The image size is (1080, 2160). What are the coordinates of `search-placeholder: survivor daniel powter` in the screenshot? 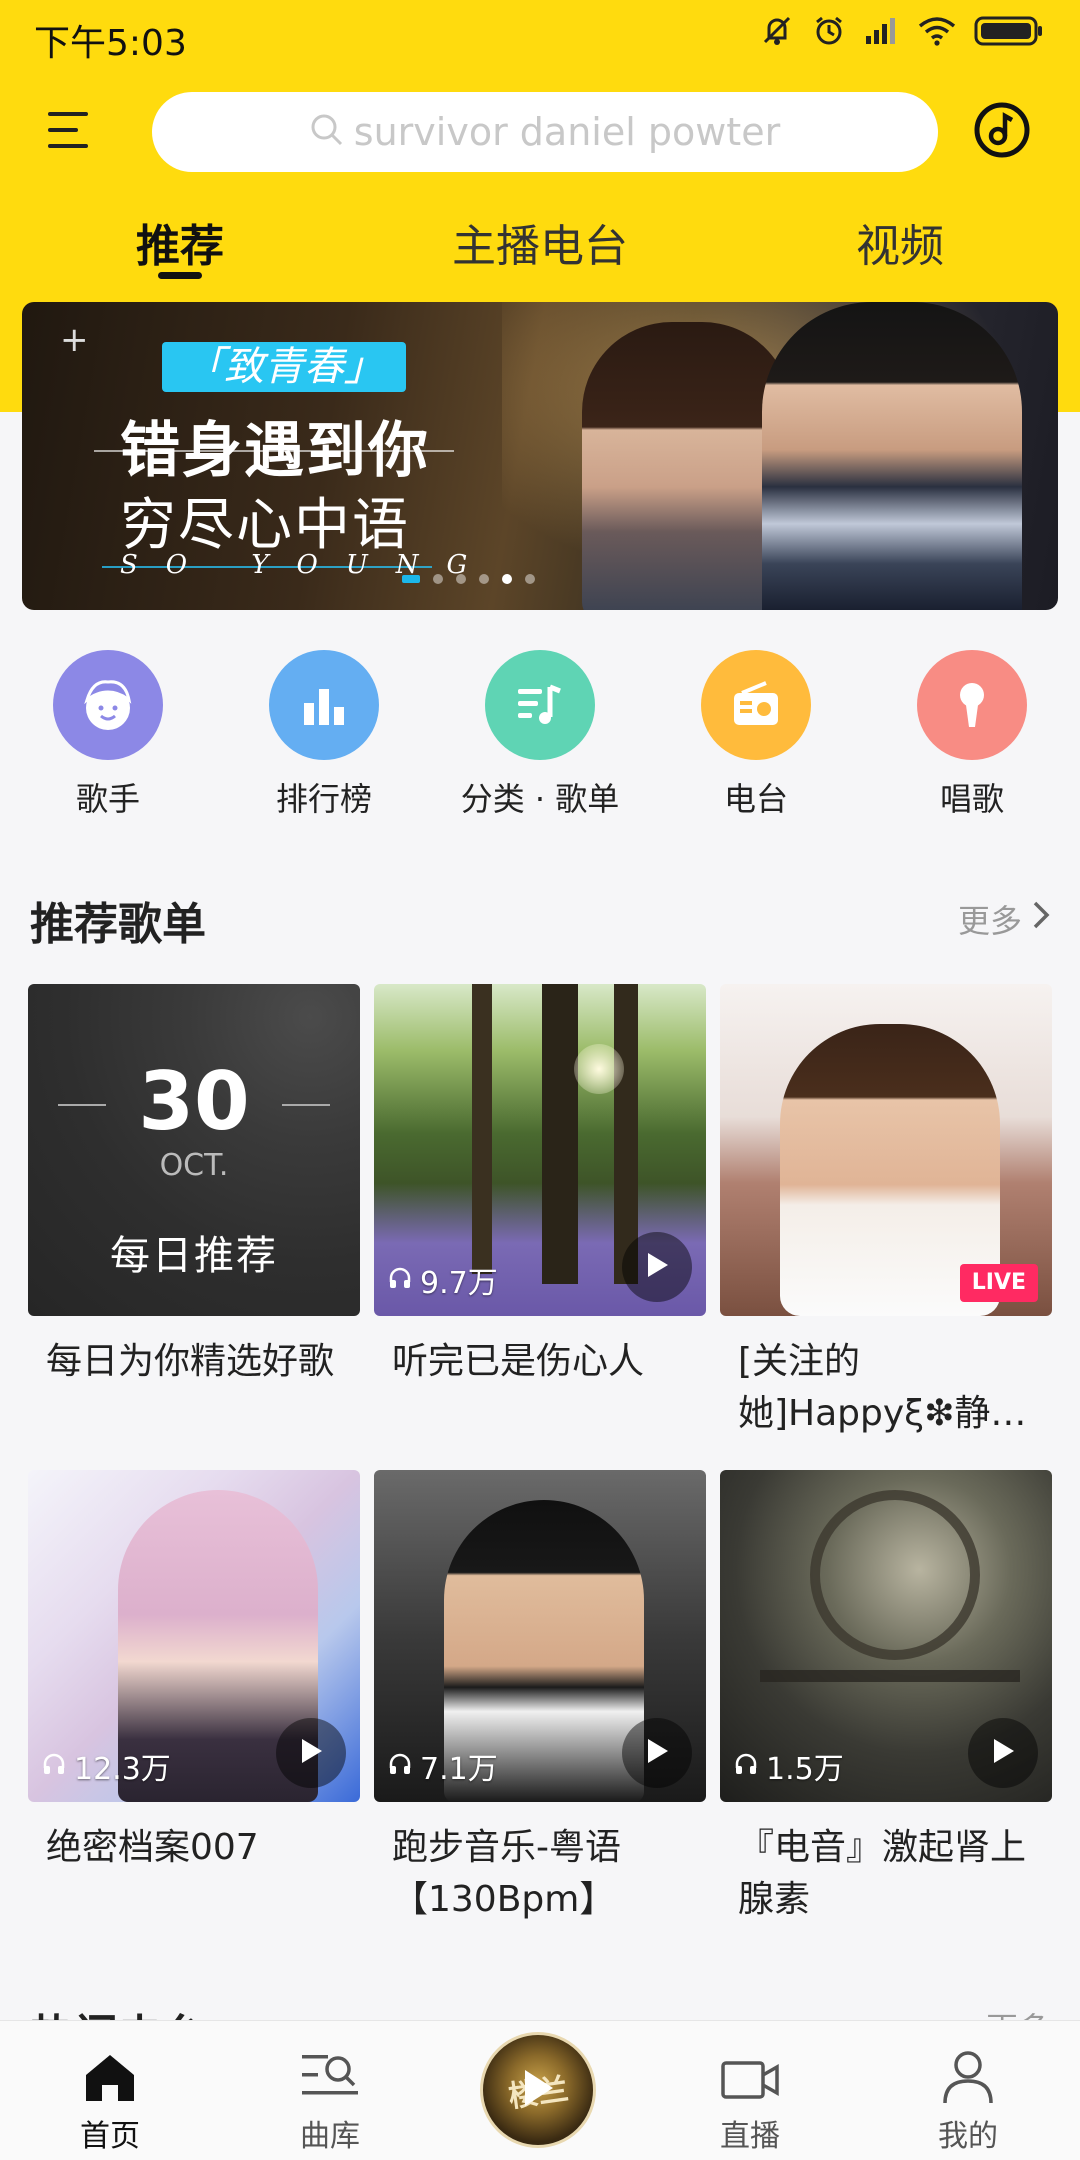 It's located at (567, 132).